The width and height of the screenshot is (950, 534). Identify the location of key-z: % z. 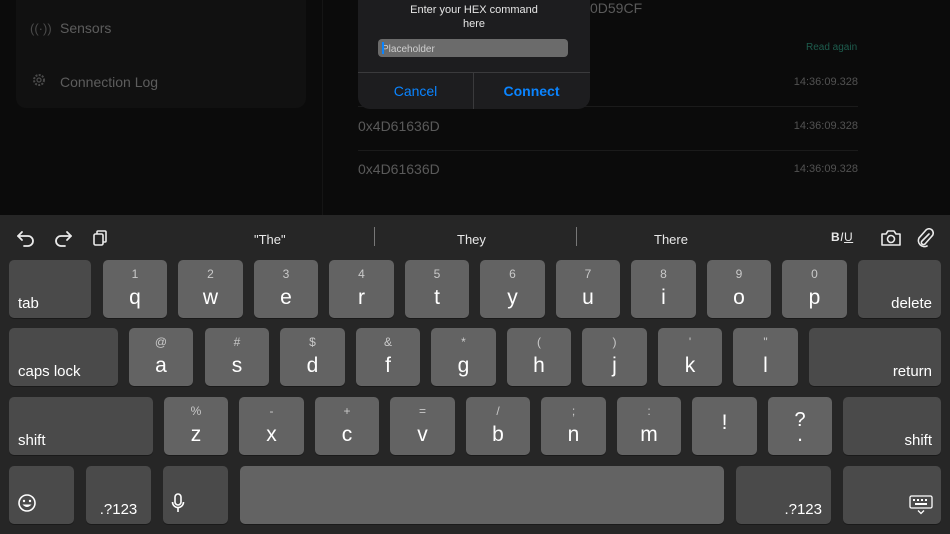
(196, 426).